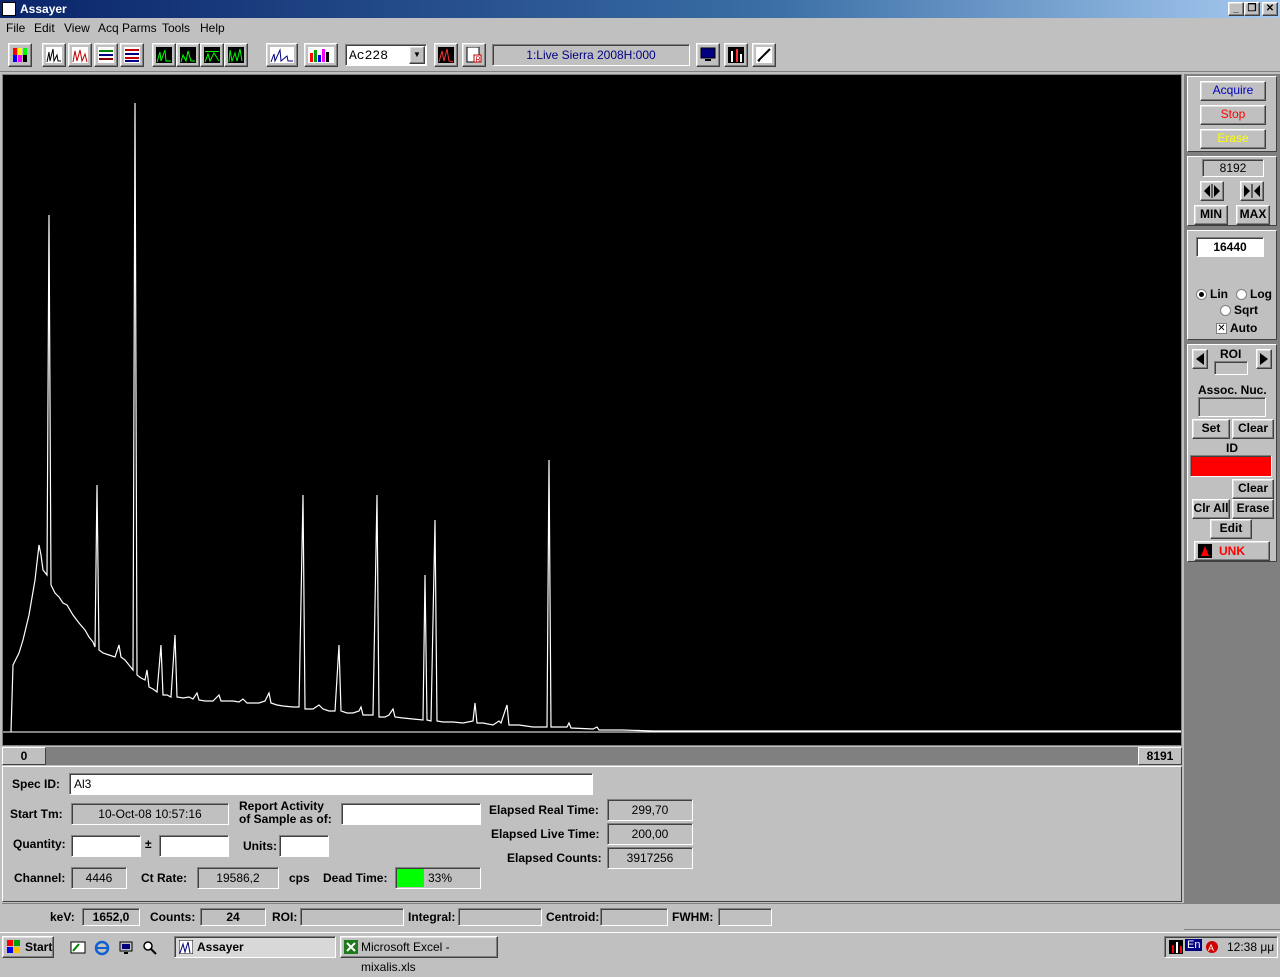 The height and width of the screenshot is (977, 1280). What do you see at coordinates (545, 834) in the screenshot?
I see `elapsed-live-label: Elapsed Live Time:` at bounding box center [545, 834].